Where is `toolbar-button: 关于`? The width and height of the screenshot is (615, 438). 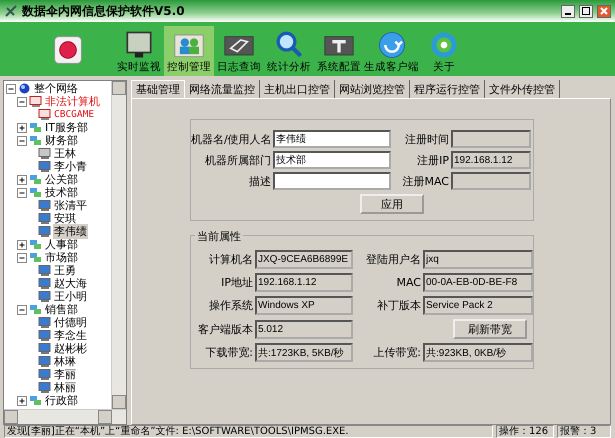 toolbar-button: 关于 is located at coordinates (444, 51).